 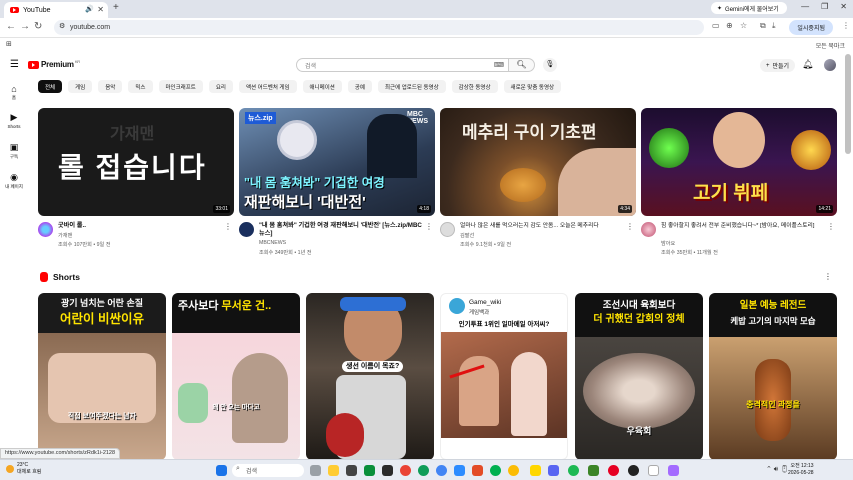 I want to click on avatar, so click(x=830, y=65).